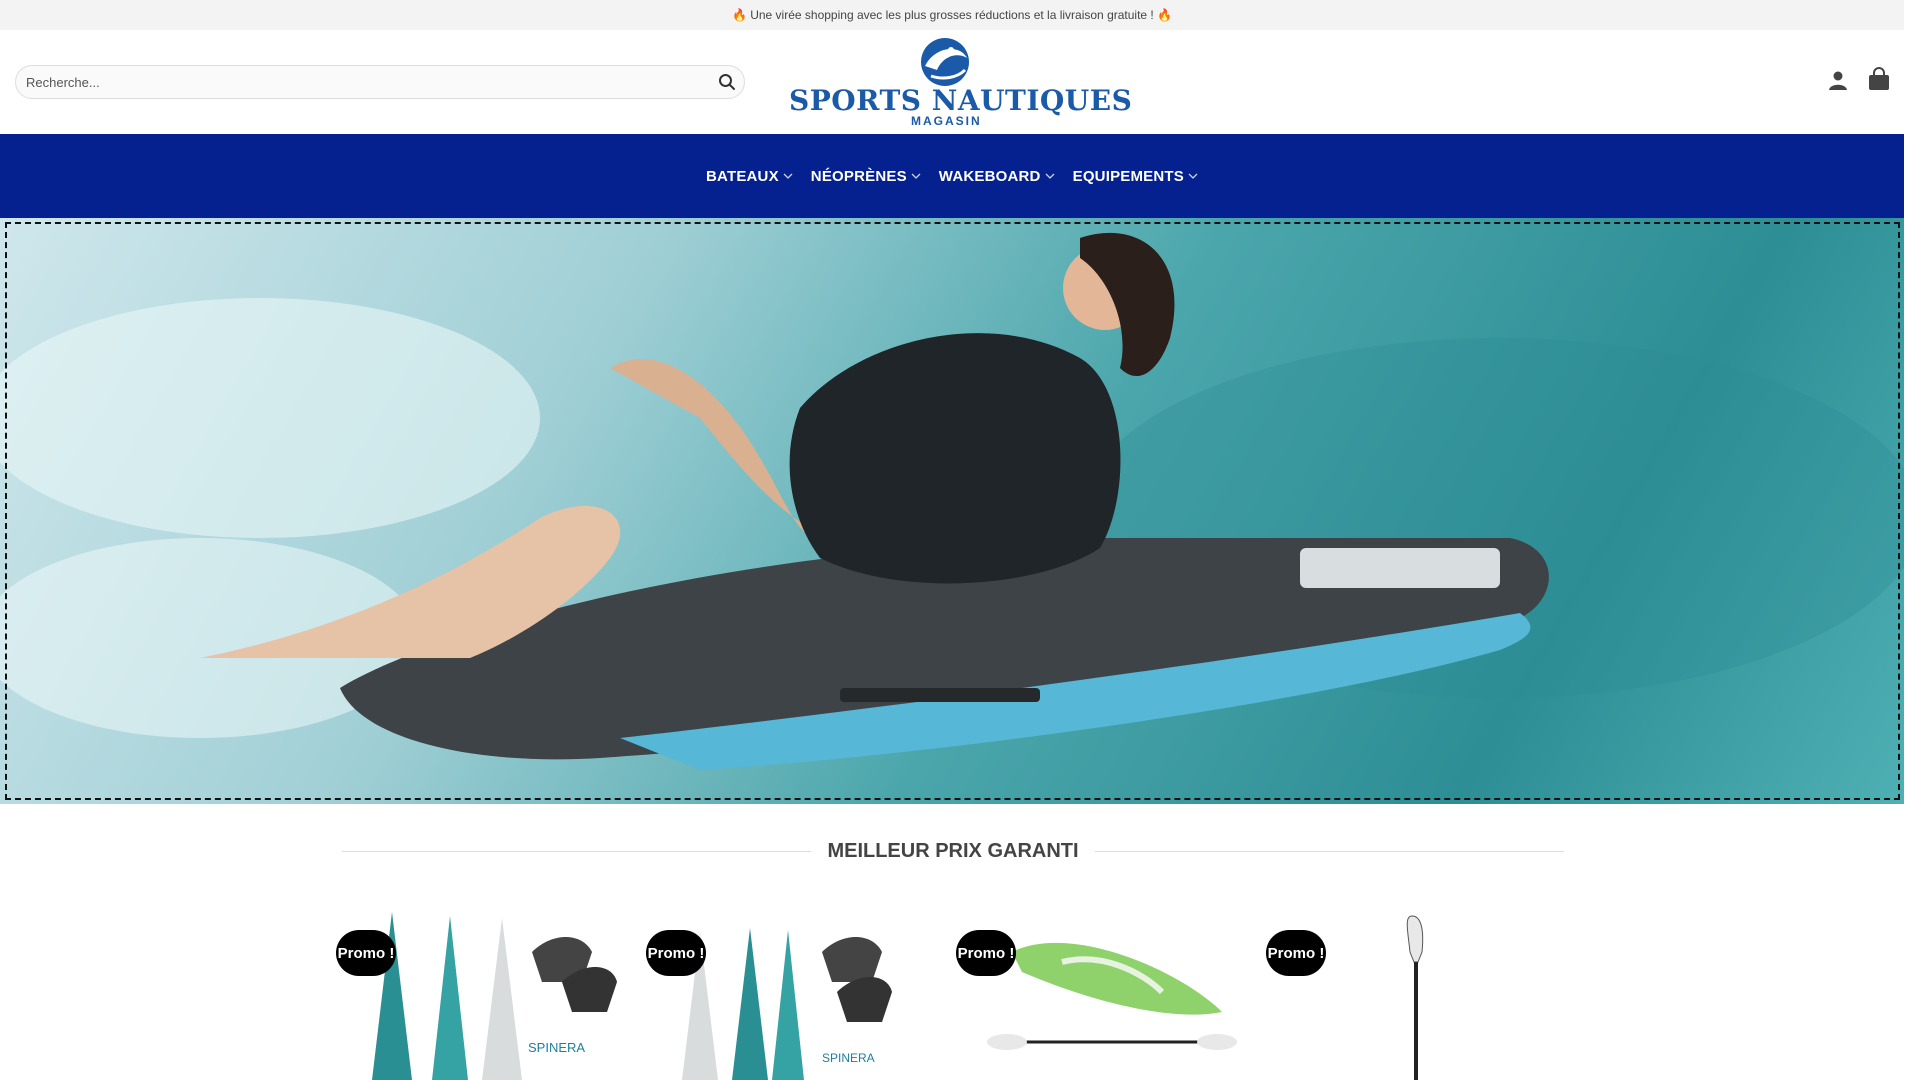 The height and width of the screenshot is (1080, 1920). I want to click on main-nav: BATEAUX NÉOPRÈNES WAKEBOARD EQUIPEMENTS, so click(952, 176).